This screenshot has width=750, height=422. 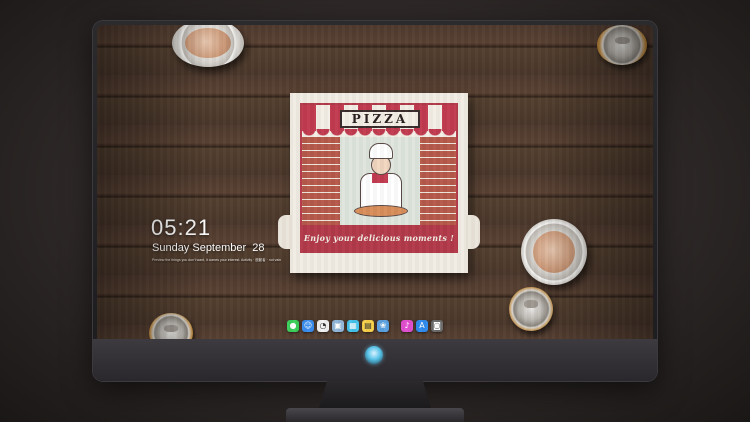 I want to click on preview-icon: ▣, so click(x=338, y=326).